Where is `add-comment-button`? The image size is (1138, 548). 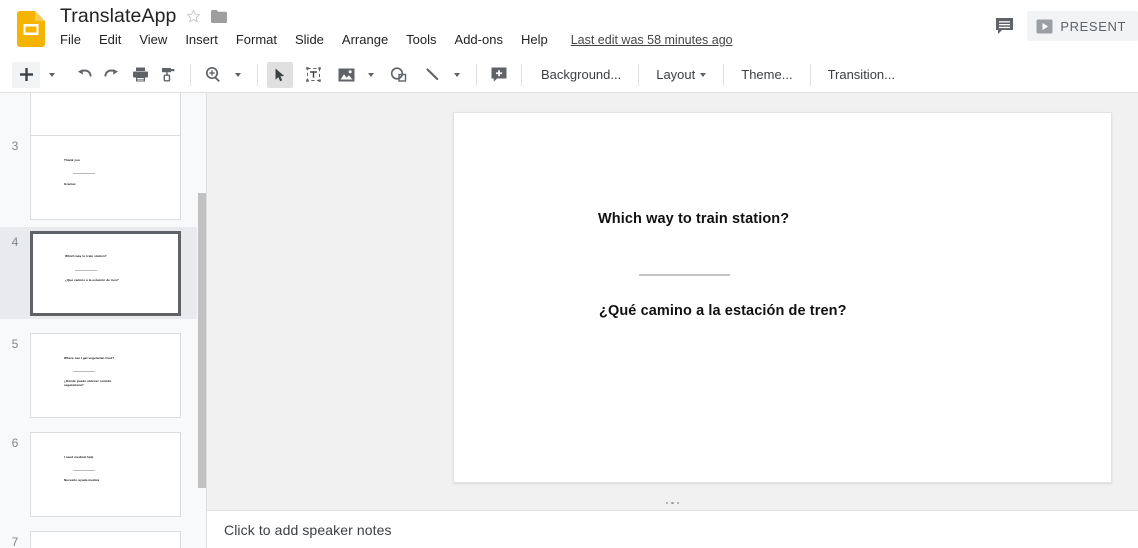
add-comment-button is located at coordinates (499, 75).